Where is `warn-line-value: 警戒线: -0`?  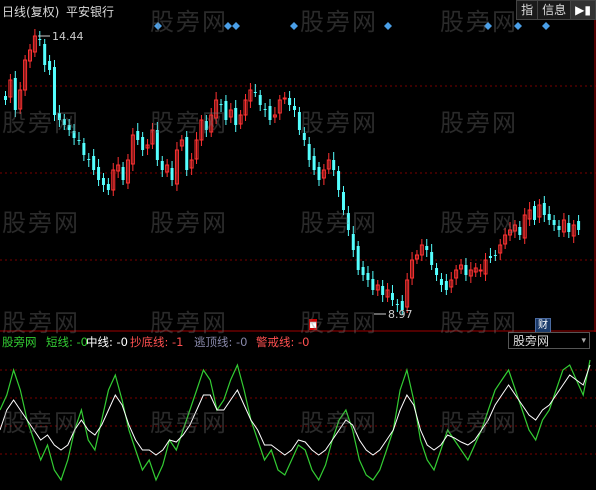 warn-line-value: 警戒线: -0 is located at coordinates (283, 342).